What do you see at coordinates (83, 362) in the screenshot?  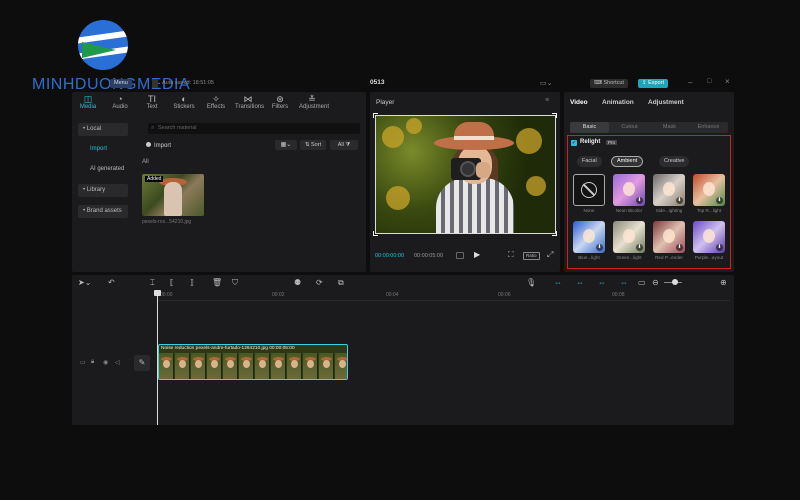 I see `track-cover-icon: ▭` at bounding box center [83, 362].